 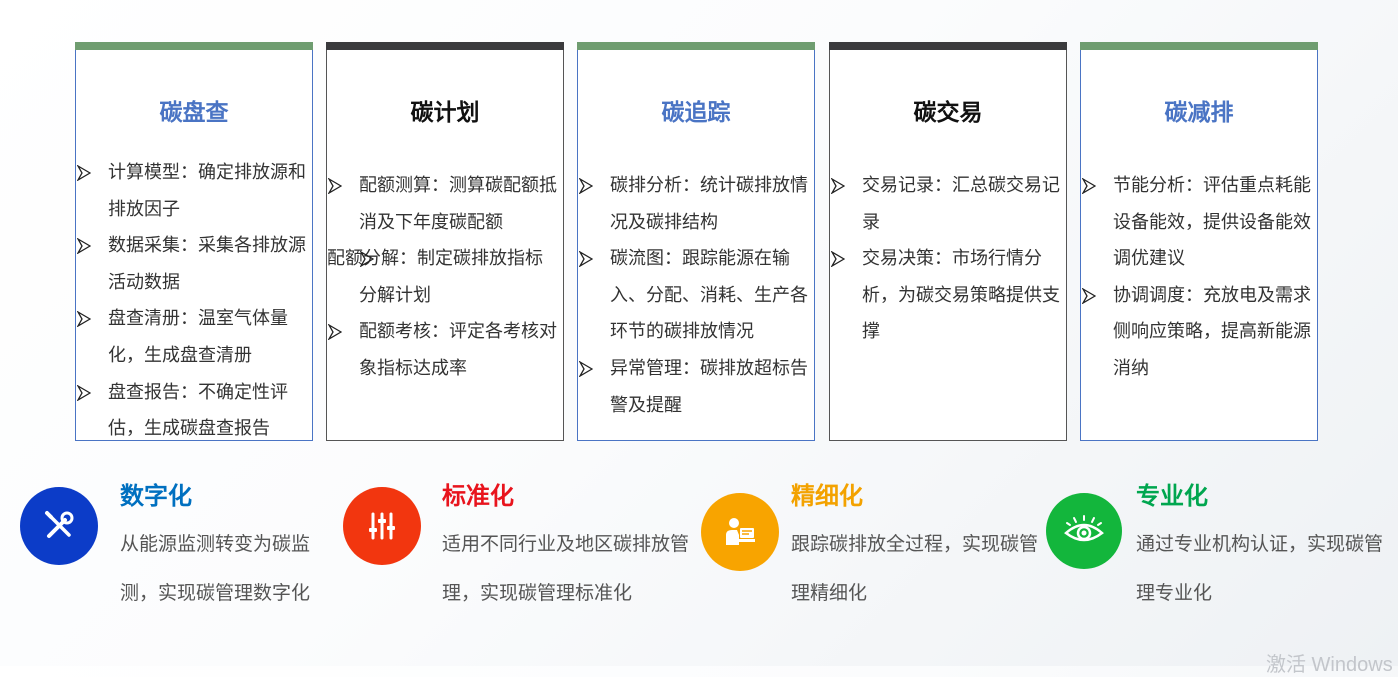 What do you see at coordinates (696, 113) in the screenshot?
I see `card-title: 碳追踪` at bounding box center [696, 113].